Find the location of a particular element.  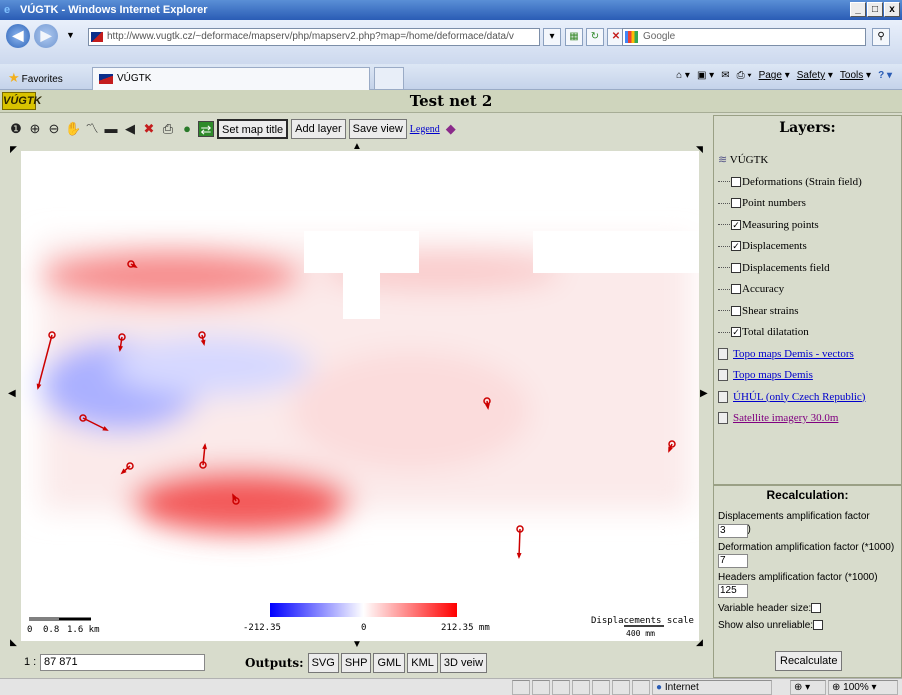

displacement-factor-input: 3 is located at coordinates (733, 531).